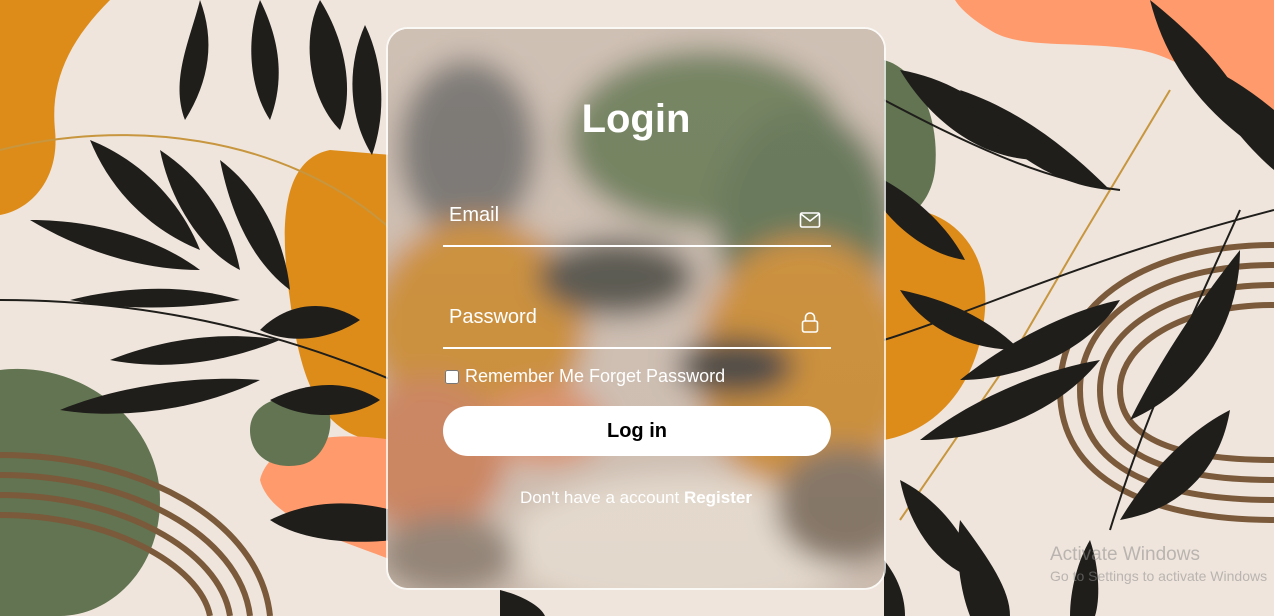 Image resolution: width=1274 pixels, height=616 pixels. What do you see at coordinates (600, 497) in the screenshot?
I see `register-prompt: Don't have a account` at bounding box center [600, 497].